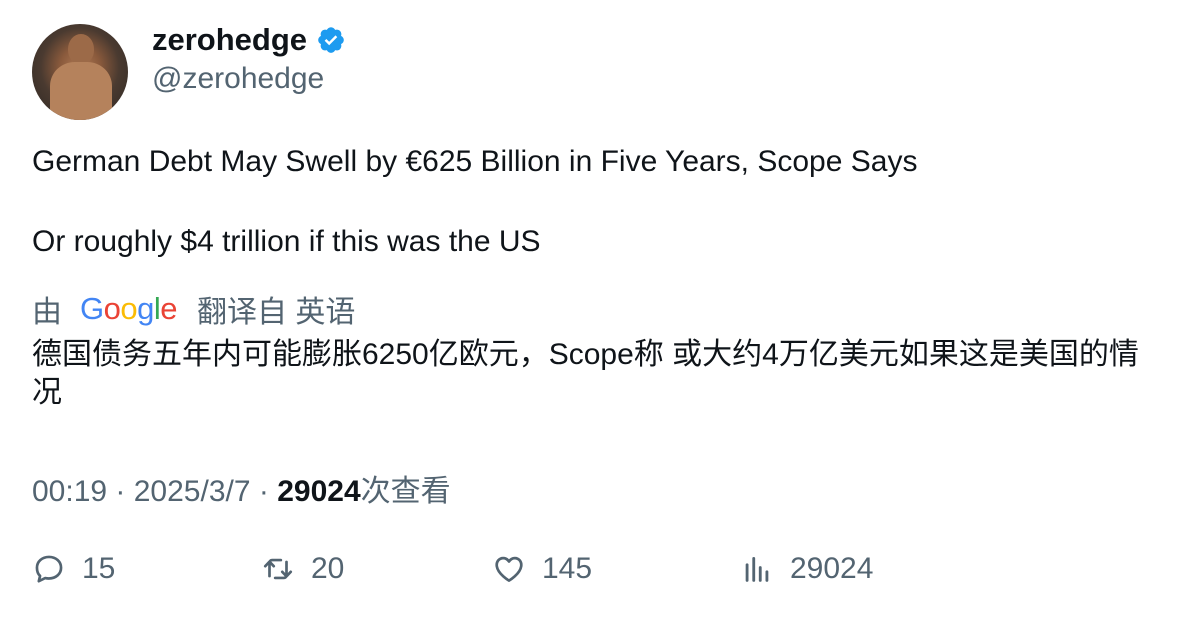 The width and height of the screenshot is (1196, 618). What do you see at coordinates (602, 572) in the screenshot?
I see `action-bar: 15 20 145 29024` at bounding box center [602, 572].